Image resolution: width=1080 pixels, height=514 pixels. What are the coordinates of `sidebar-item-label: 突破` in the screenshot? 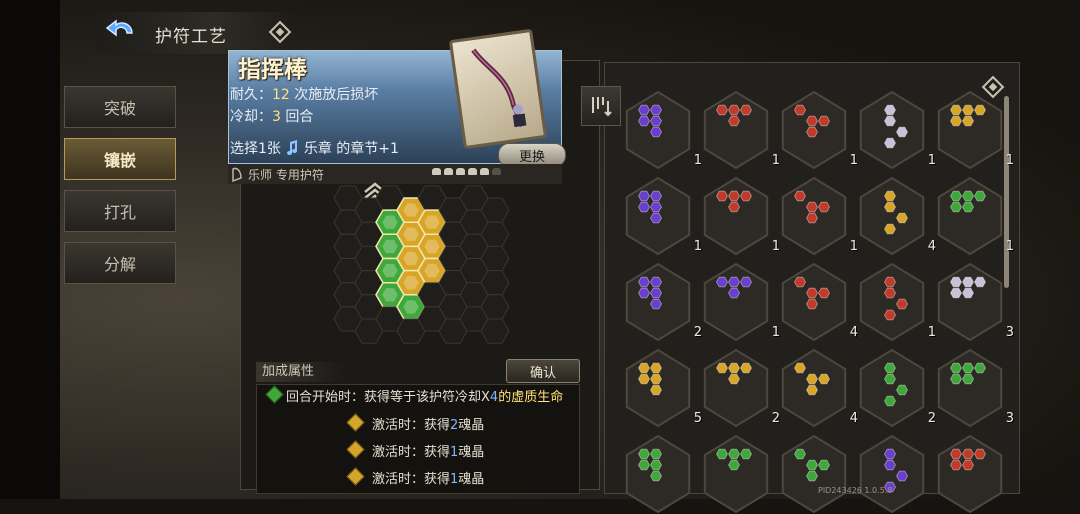 It's located at (119, 108).